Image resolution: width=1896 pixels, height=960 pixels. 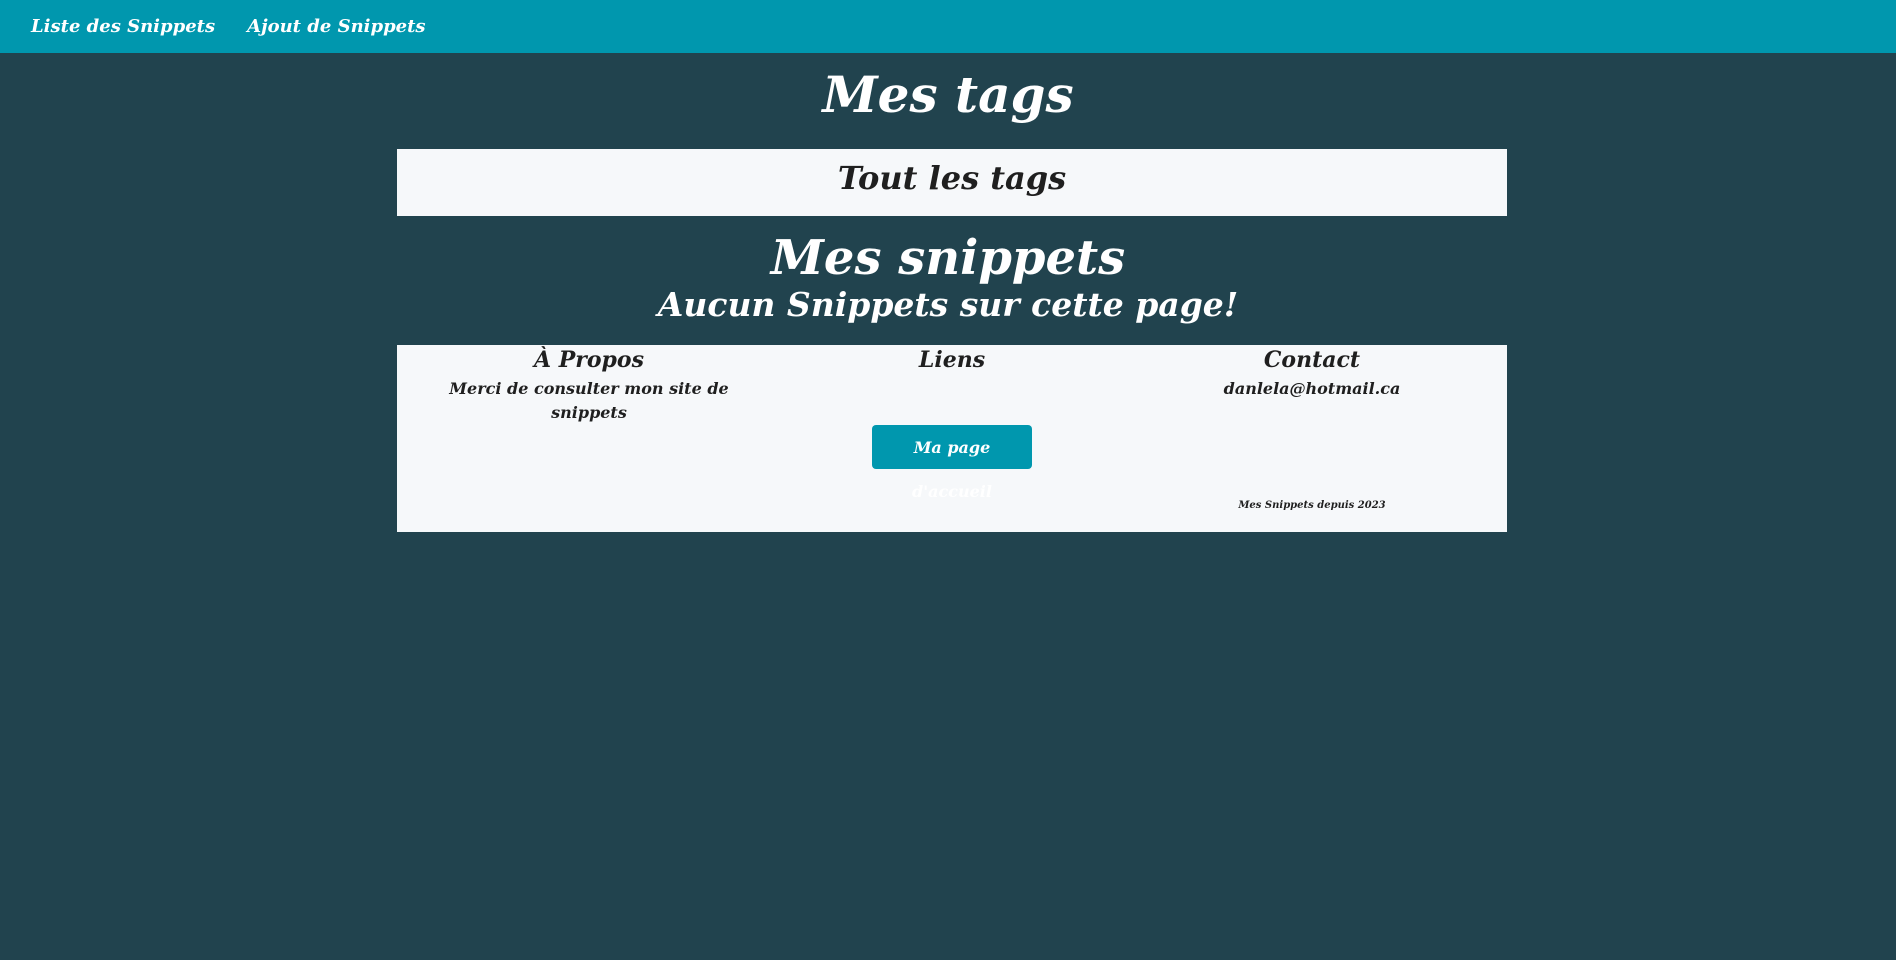 What do you see at coordinates (123, 26) in the screenshot?
I see `nav-link-snippet-list: Liste des Snippets` at bounding box center [123, 26].